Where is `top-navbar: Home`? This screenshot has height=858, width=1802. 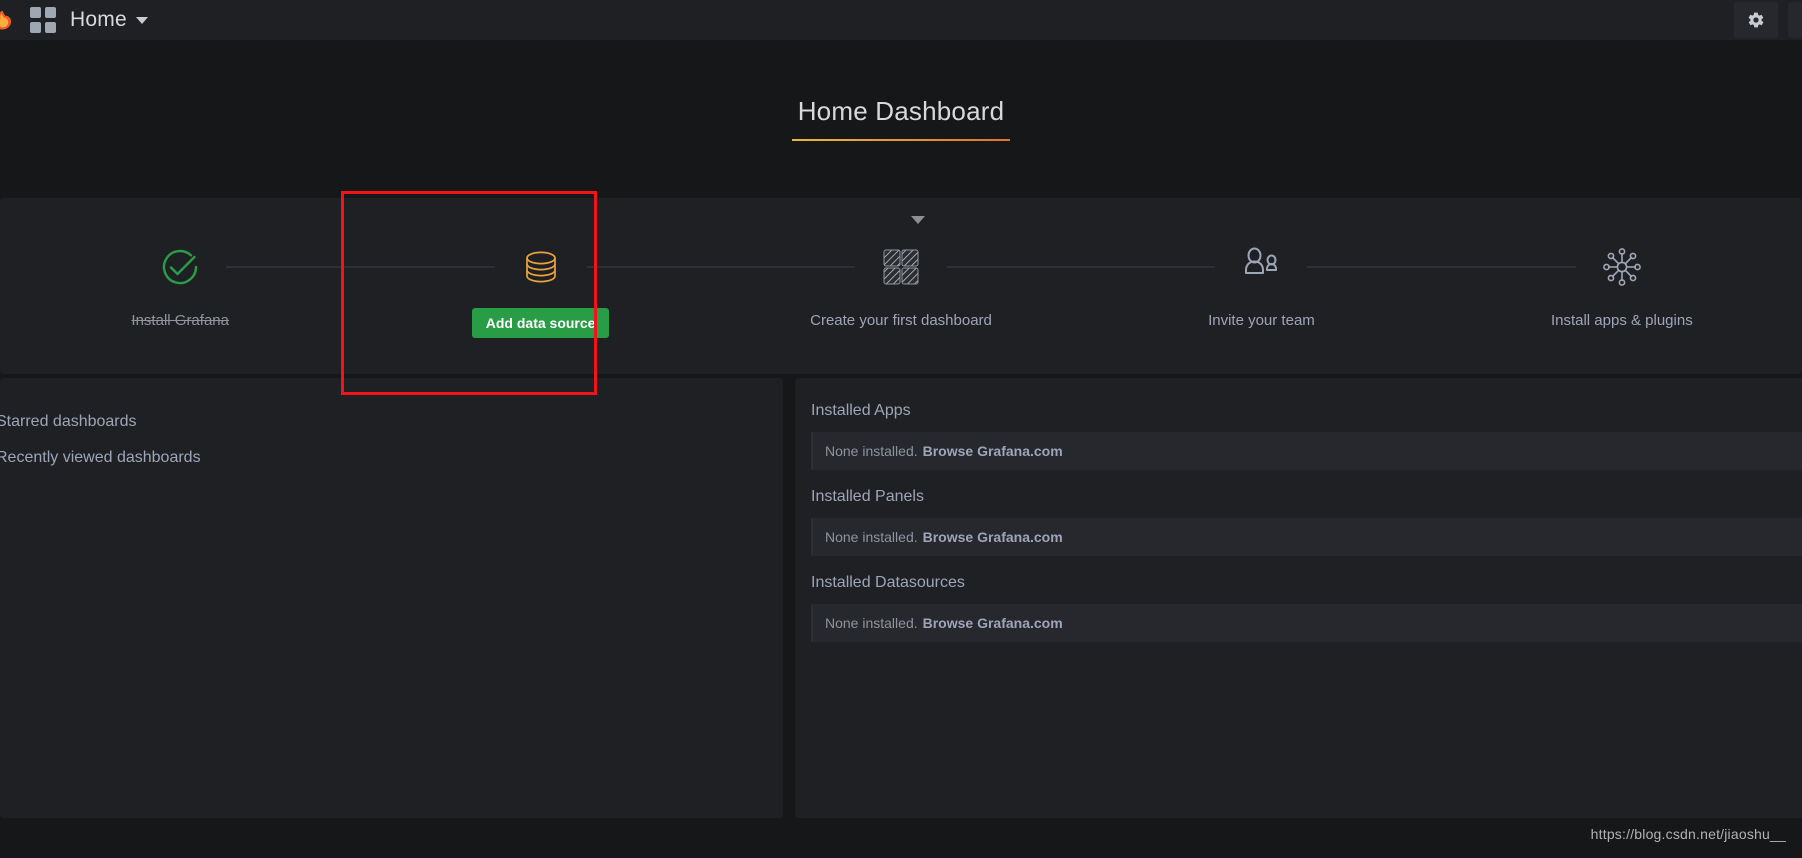
top-navbar: Home is located at coordinates (901, 20).